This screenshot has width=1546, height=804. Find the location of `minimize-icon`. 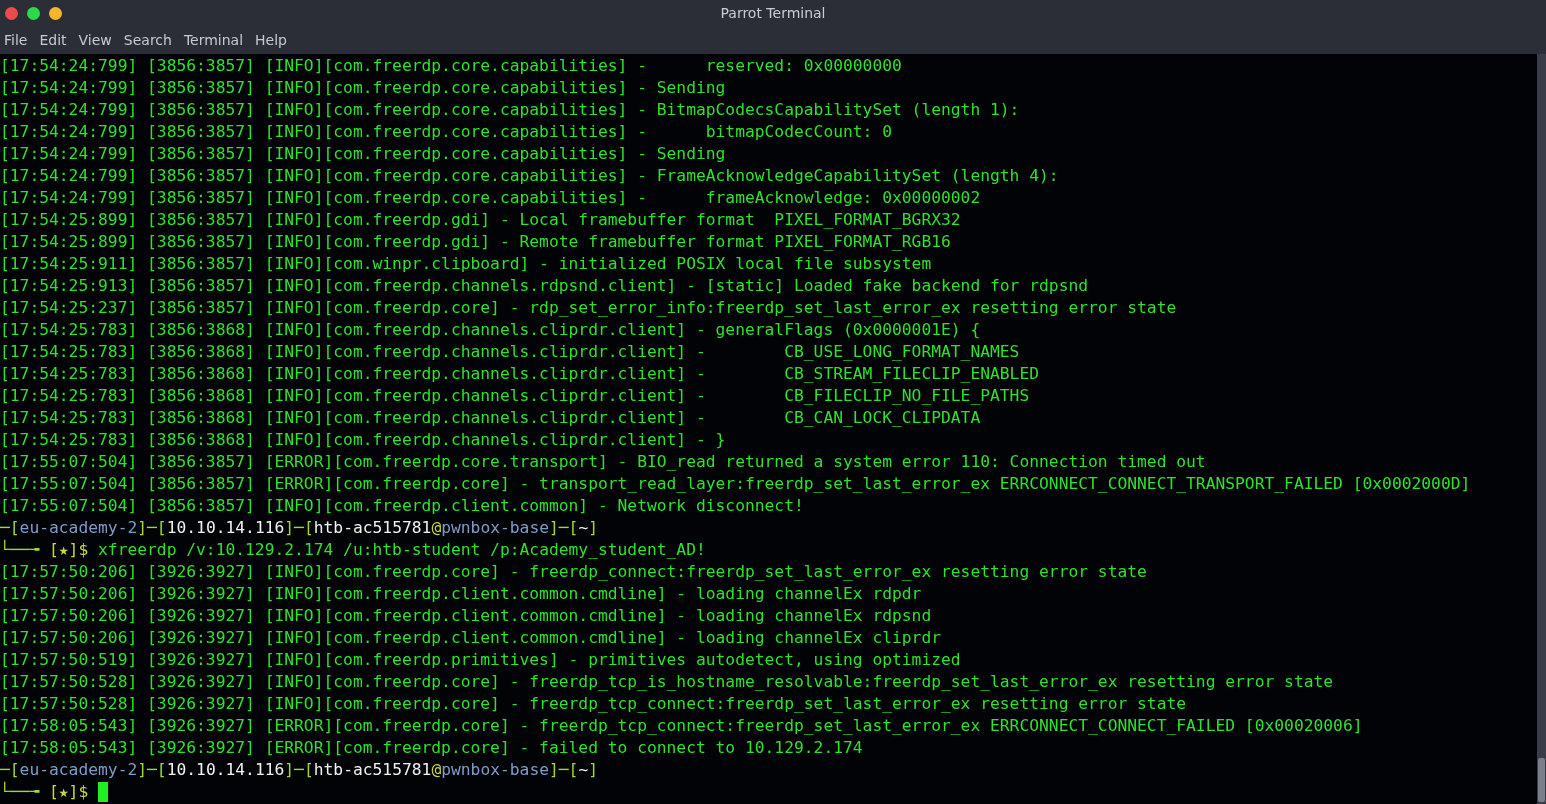

minimize-icon is located at coordinates (55, 13).